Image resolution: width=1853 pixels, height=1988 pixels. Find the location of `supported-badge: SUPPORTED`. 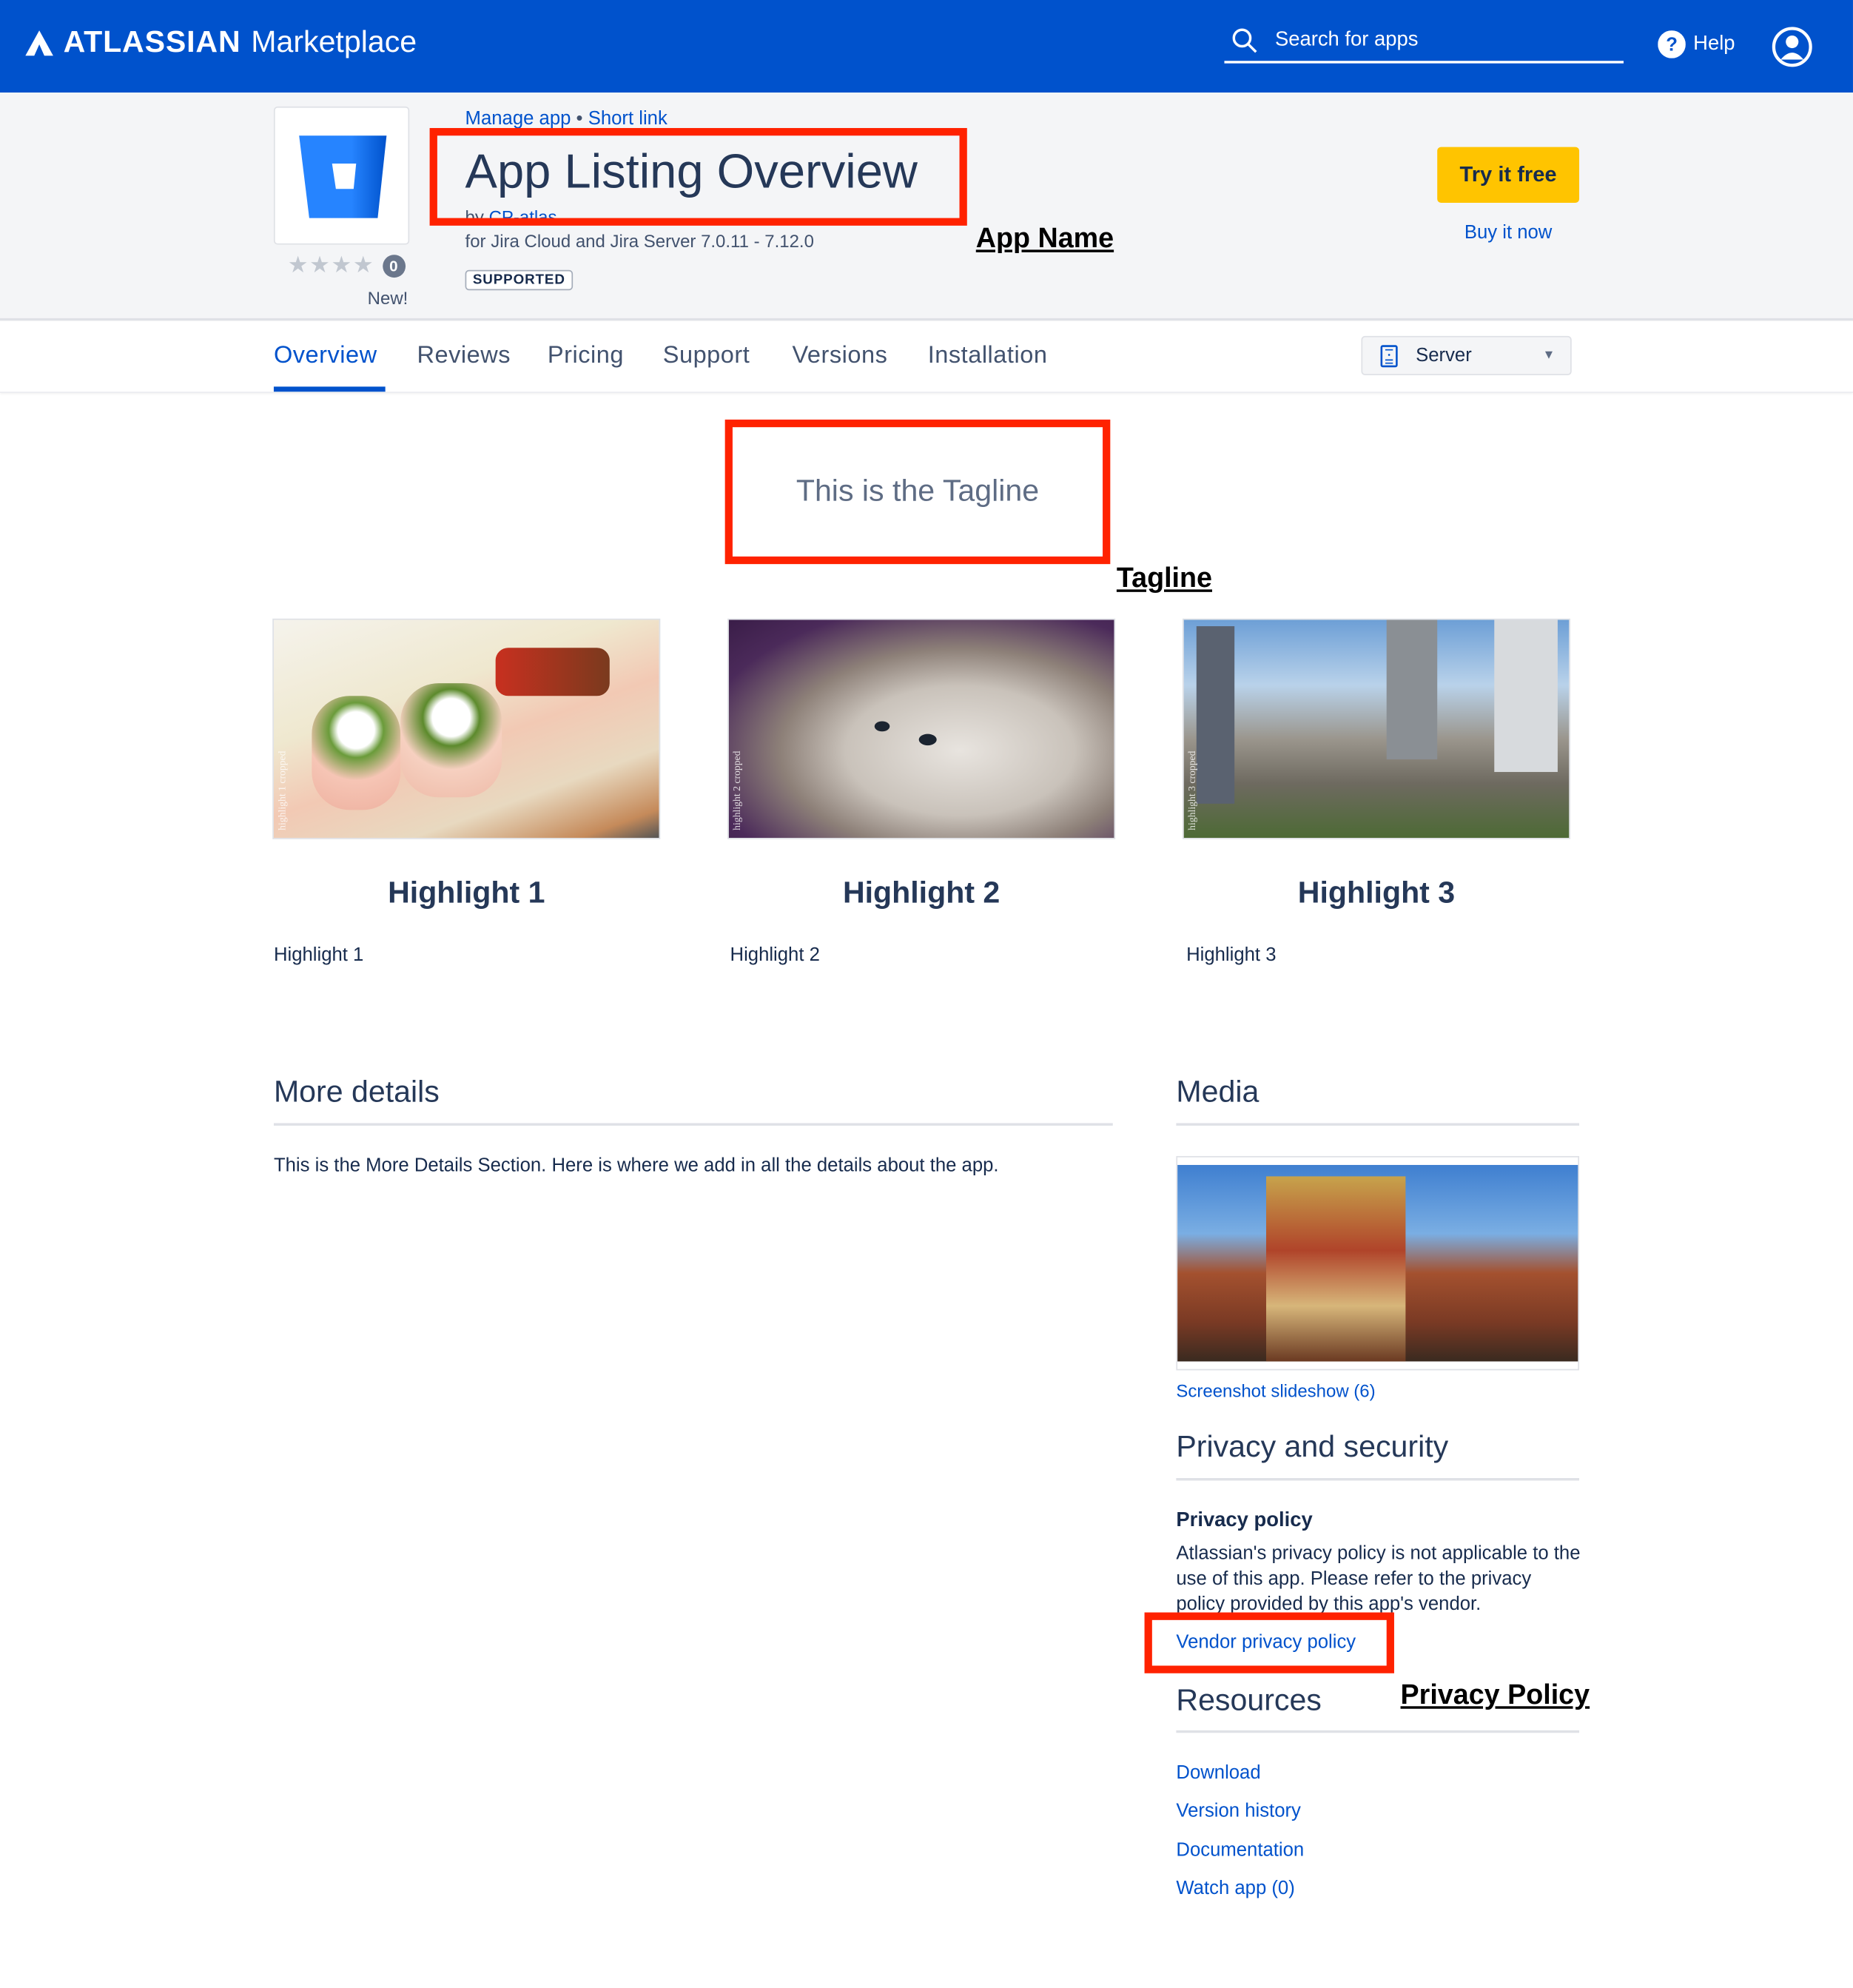

supported-badge: SUPPORTED is located at coordinates (519, 280).